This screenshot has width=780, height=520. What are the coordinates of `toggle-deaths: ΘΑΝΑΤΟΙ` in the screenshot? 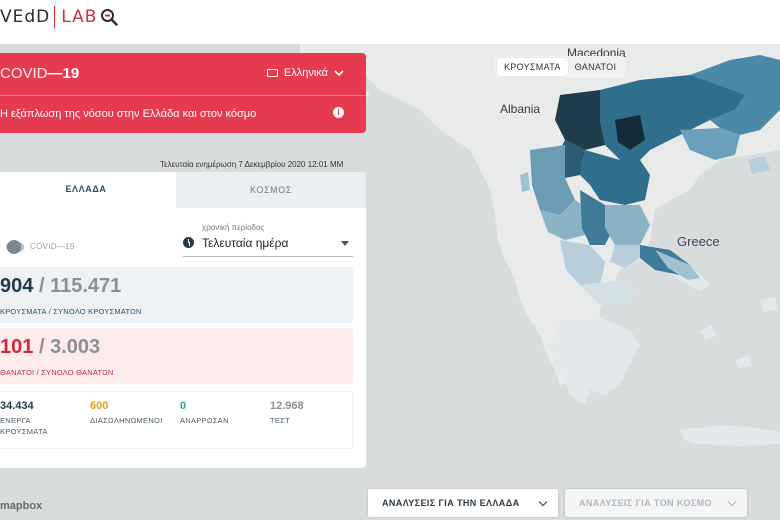 It's located at (596, 67).